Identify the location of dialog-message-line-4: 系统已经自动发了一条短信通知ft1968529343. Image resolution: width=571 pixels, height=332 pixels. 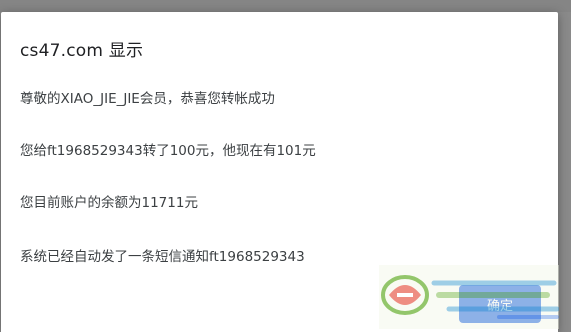
(162, 257).